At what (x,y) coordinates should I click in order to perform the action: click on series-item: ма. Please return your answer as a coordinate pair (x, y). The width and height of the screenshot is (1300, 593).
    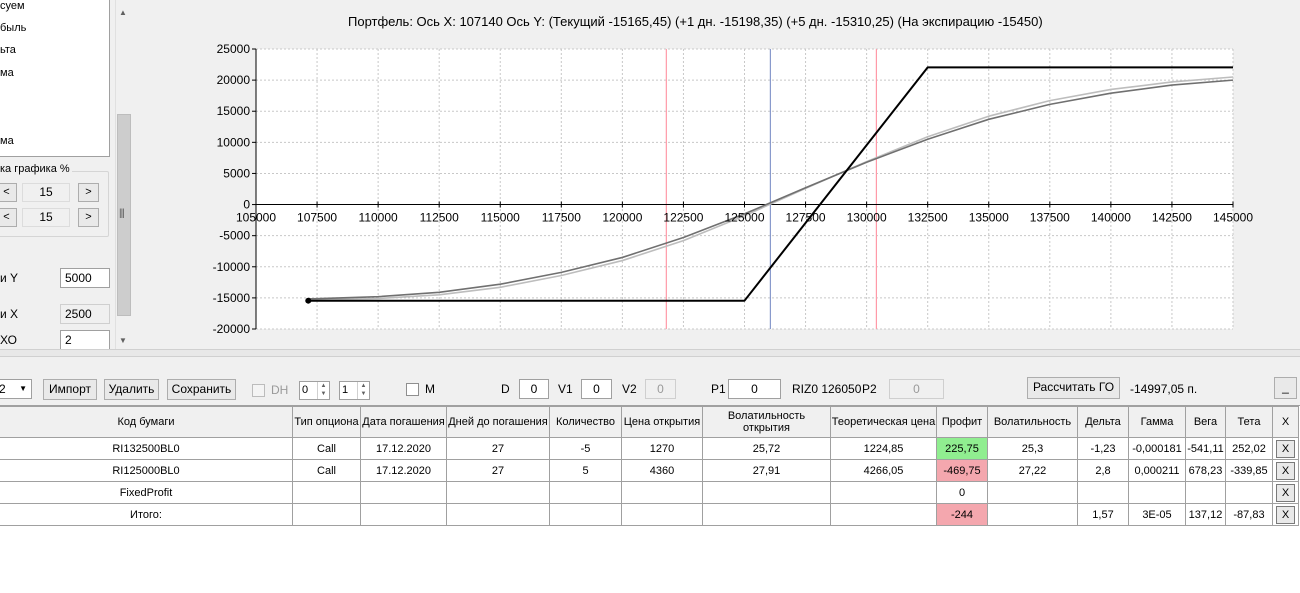
    Looking at the image, I should click on (7, 73).